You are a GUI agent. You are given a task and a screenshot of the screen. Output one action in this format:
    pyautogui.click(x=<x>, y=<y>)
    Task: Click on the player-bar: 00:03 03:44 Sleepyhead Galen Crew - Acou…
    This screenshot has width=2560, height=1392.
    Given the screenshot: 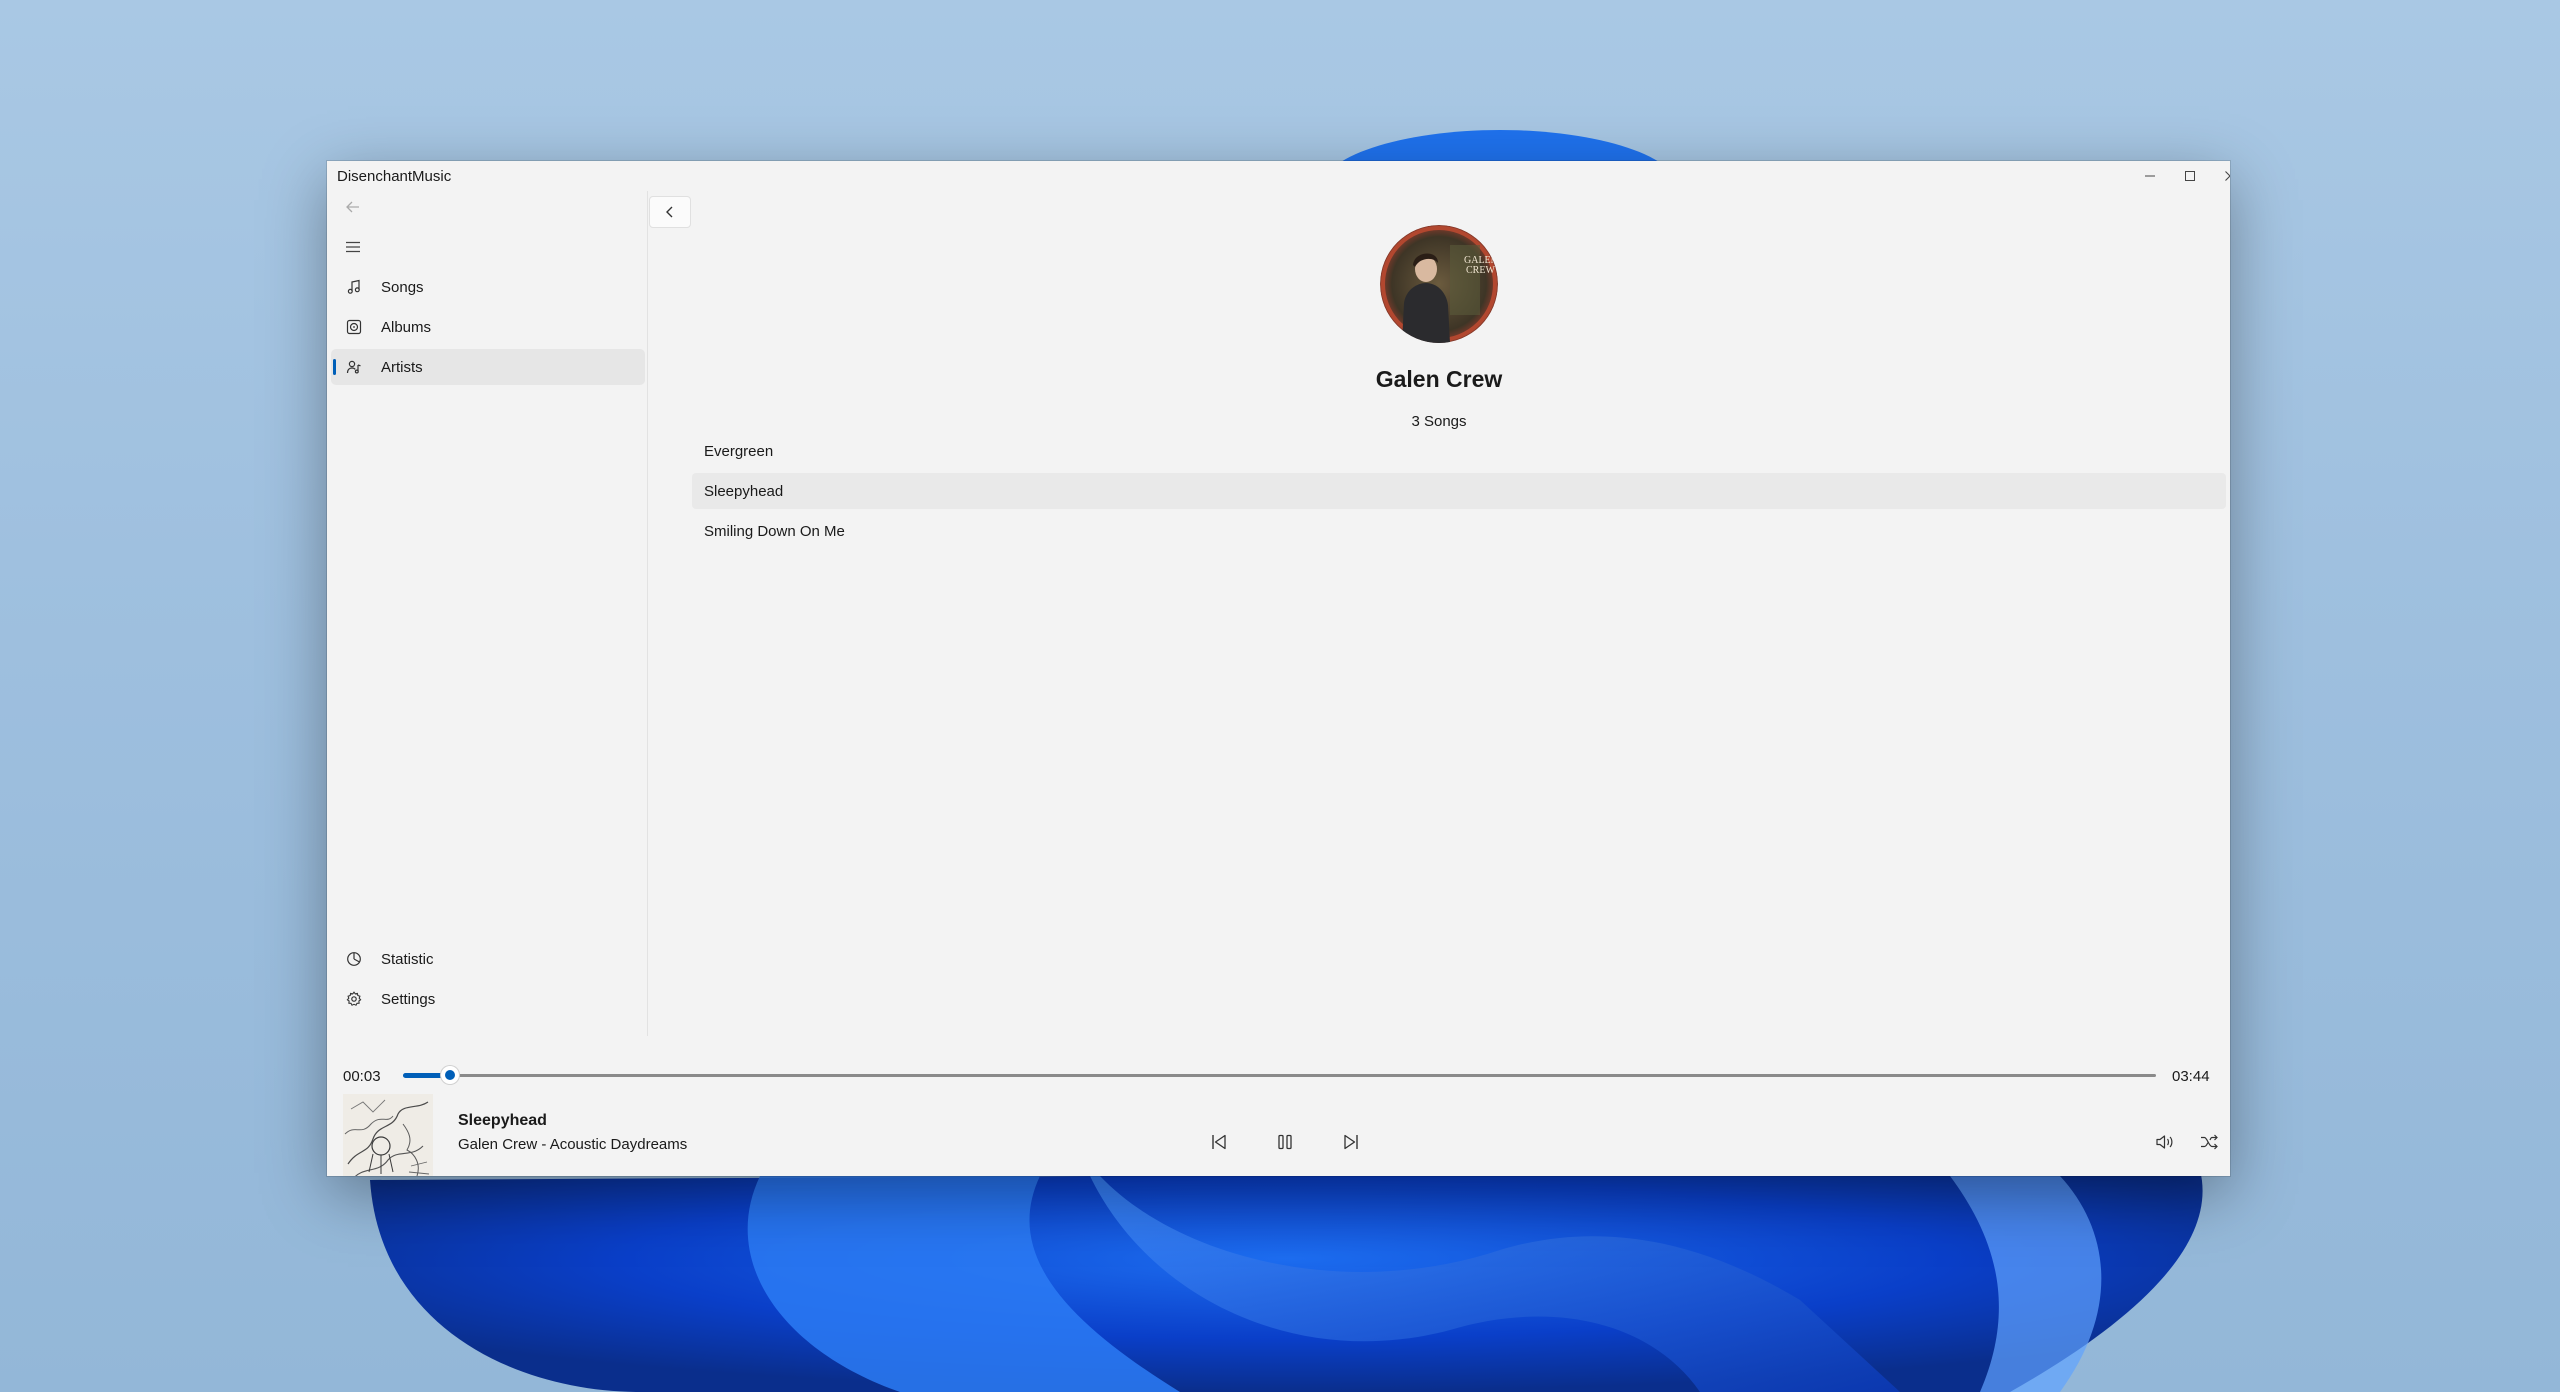 What is the action you would take?
    pyautogui.click(x=1278, y=1106)
    